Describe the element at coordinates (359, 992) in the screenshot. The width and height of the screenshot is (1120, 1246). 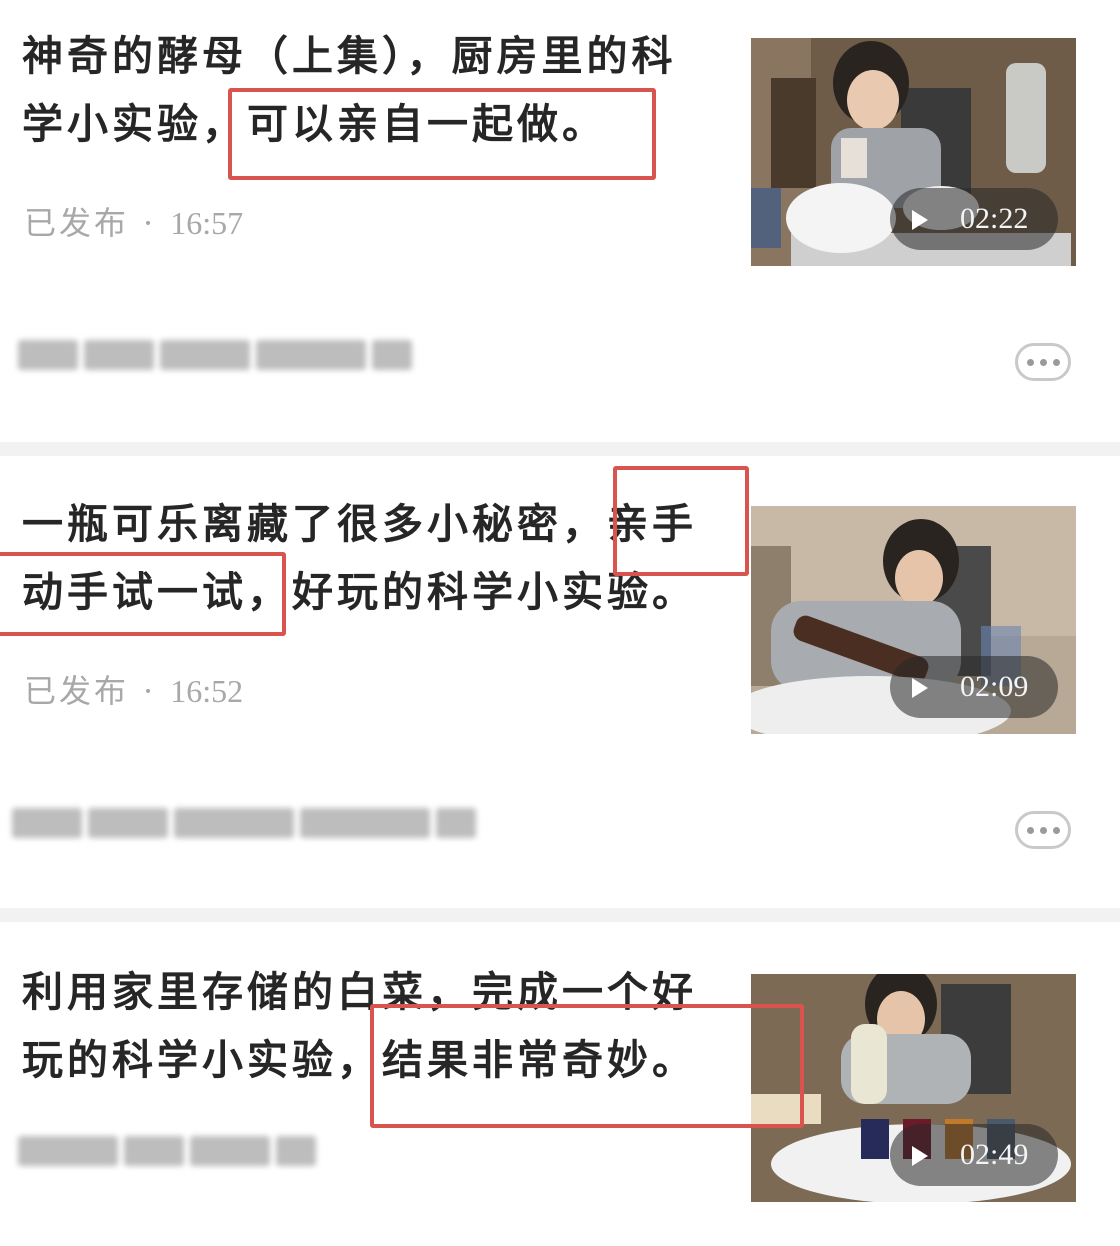
I see `title-line-1: 利用家里存储的白菜，完成一个好` at that location.